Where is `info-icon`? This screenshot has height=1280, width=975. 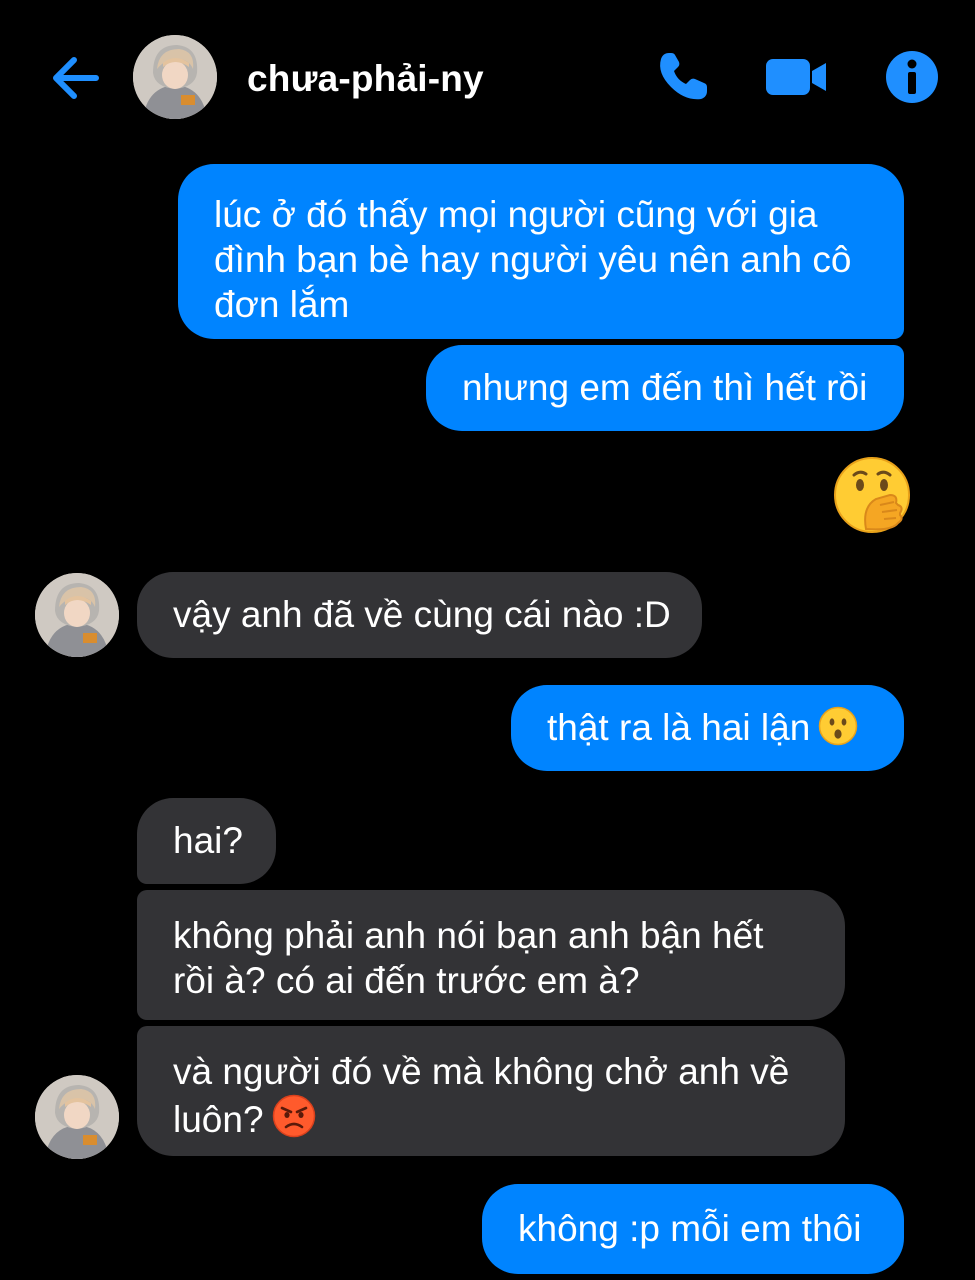 info-icon is located at coordinates (912, 77).